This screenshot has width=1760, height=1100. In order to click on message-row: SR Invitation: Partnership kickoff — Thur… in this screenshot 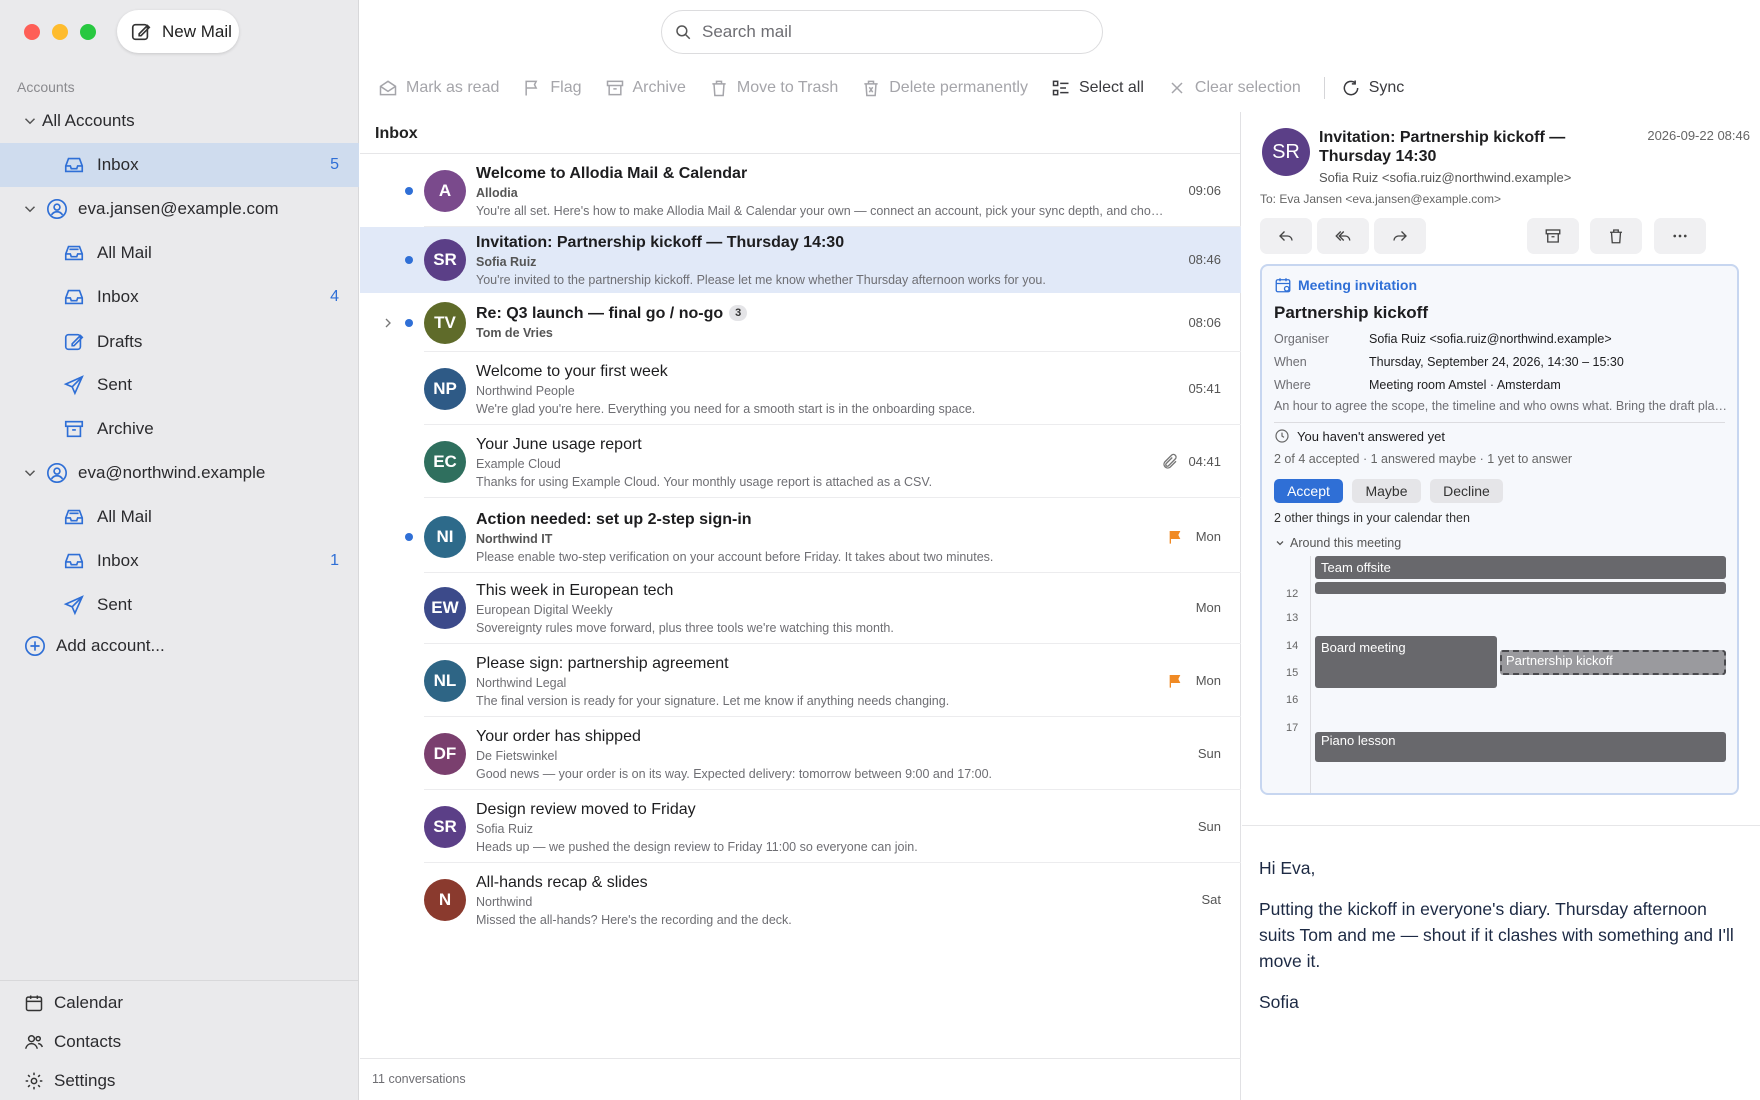, I will do `click(800, 260)`.